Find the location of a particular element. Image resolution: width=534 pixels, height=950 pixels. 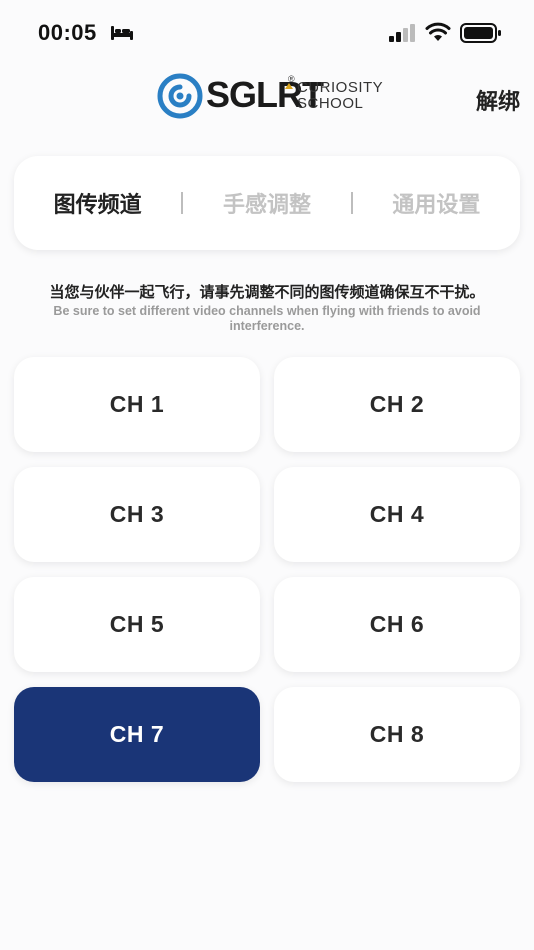

status-time: 00:05 is located at coordinates (67, 32).